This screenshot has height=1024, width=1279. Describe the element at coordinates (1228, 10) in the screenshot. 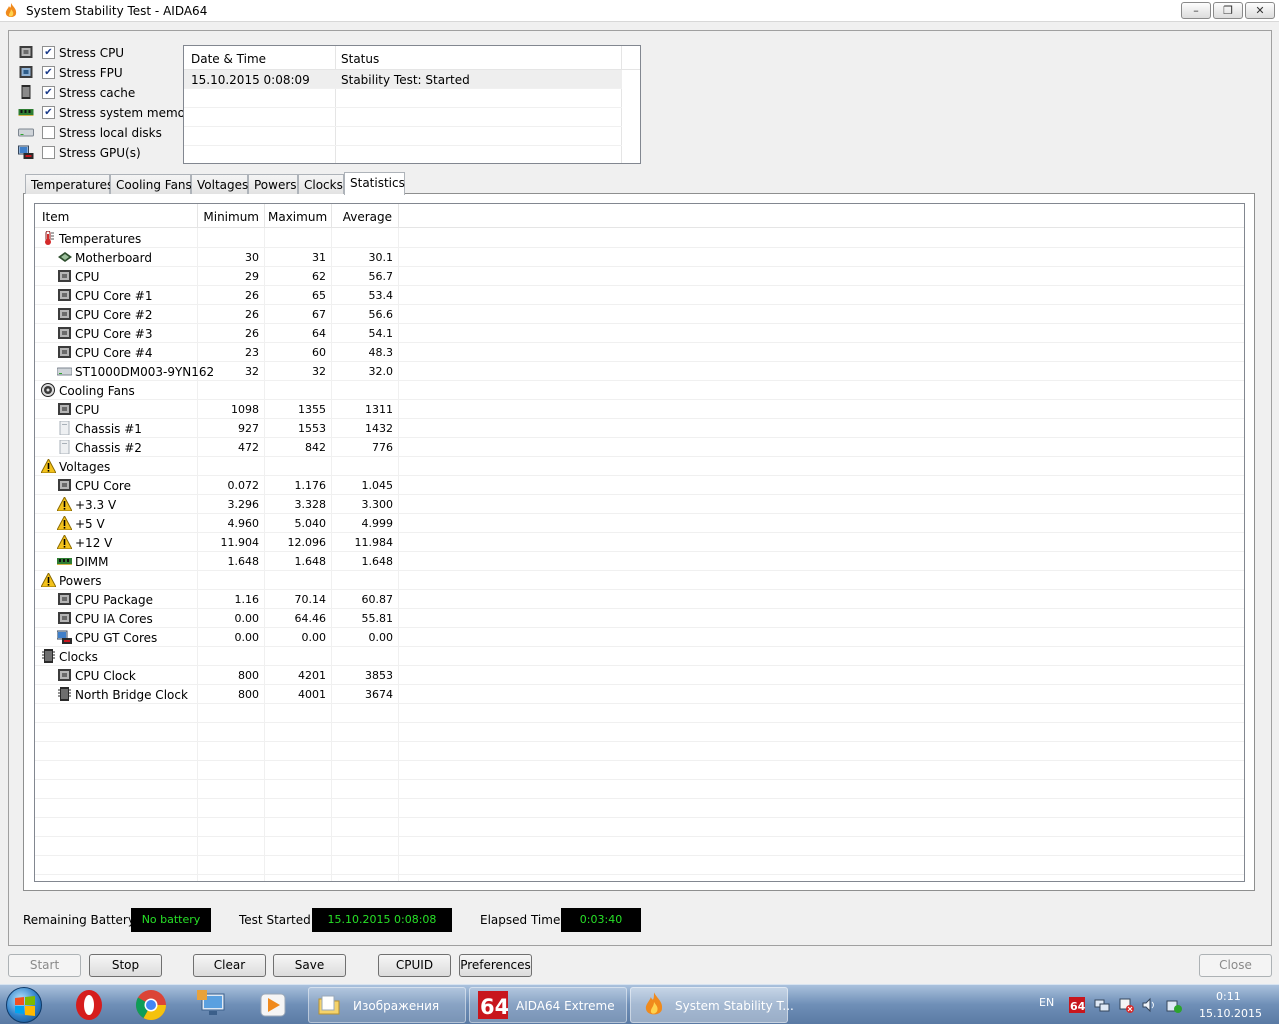

I see `maximize-button: ❐` at that location.